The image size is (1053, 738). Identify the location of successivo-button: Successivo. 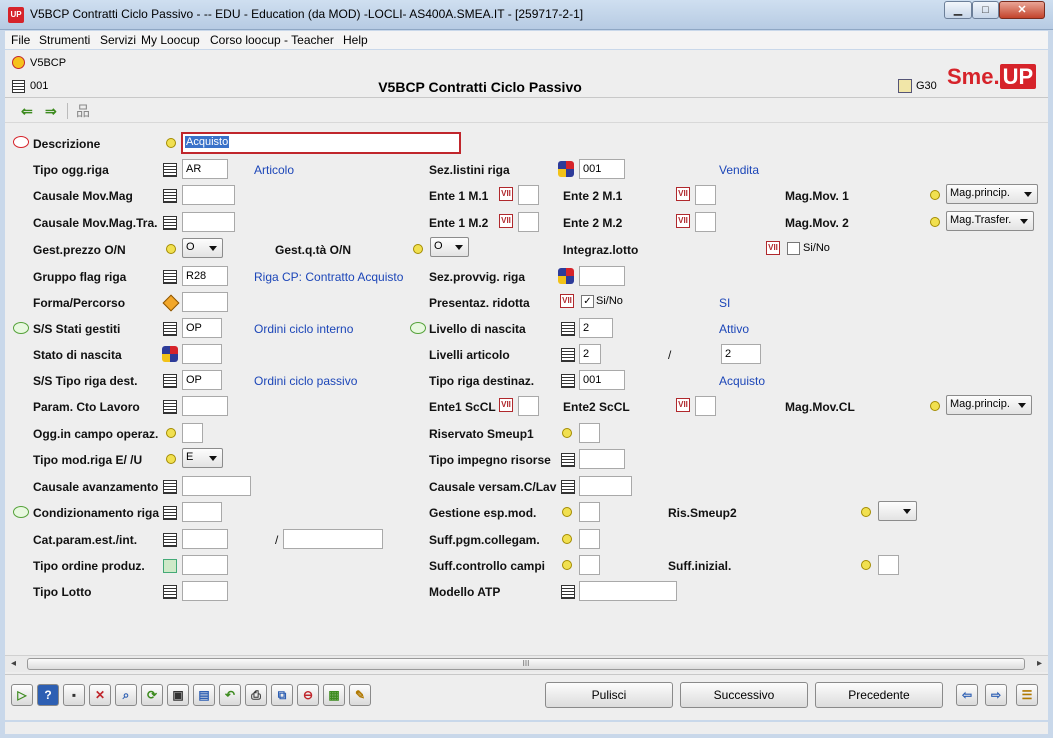
(744, 695).